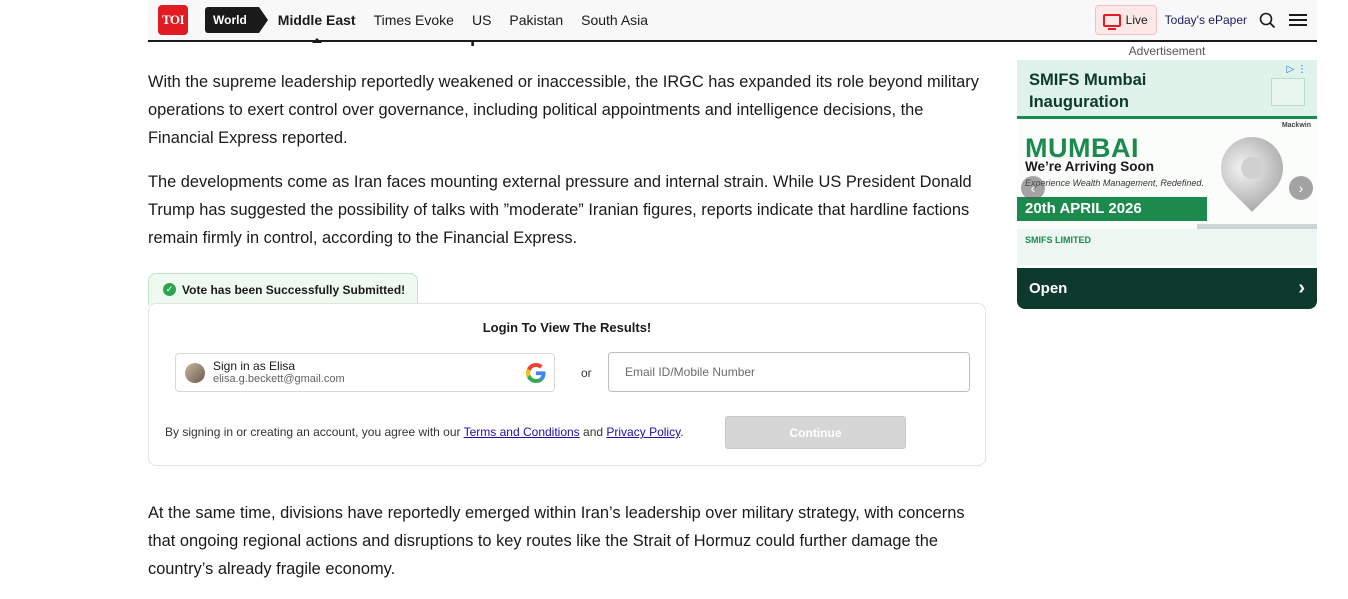  I want to click on live-label: Live, so click(1136, 20).